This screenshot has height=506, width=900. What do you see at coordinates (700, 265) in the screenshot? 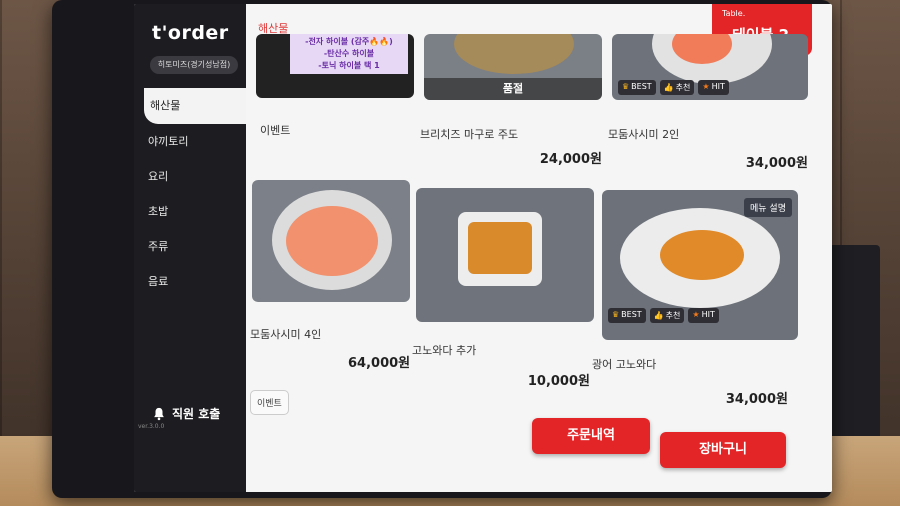
I see `menu-thumbnail: 메뉴 설명 ♛ BEST 👍 추천 ★ HIT` at bounding box center [700, 265].